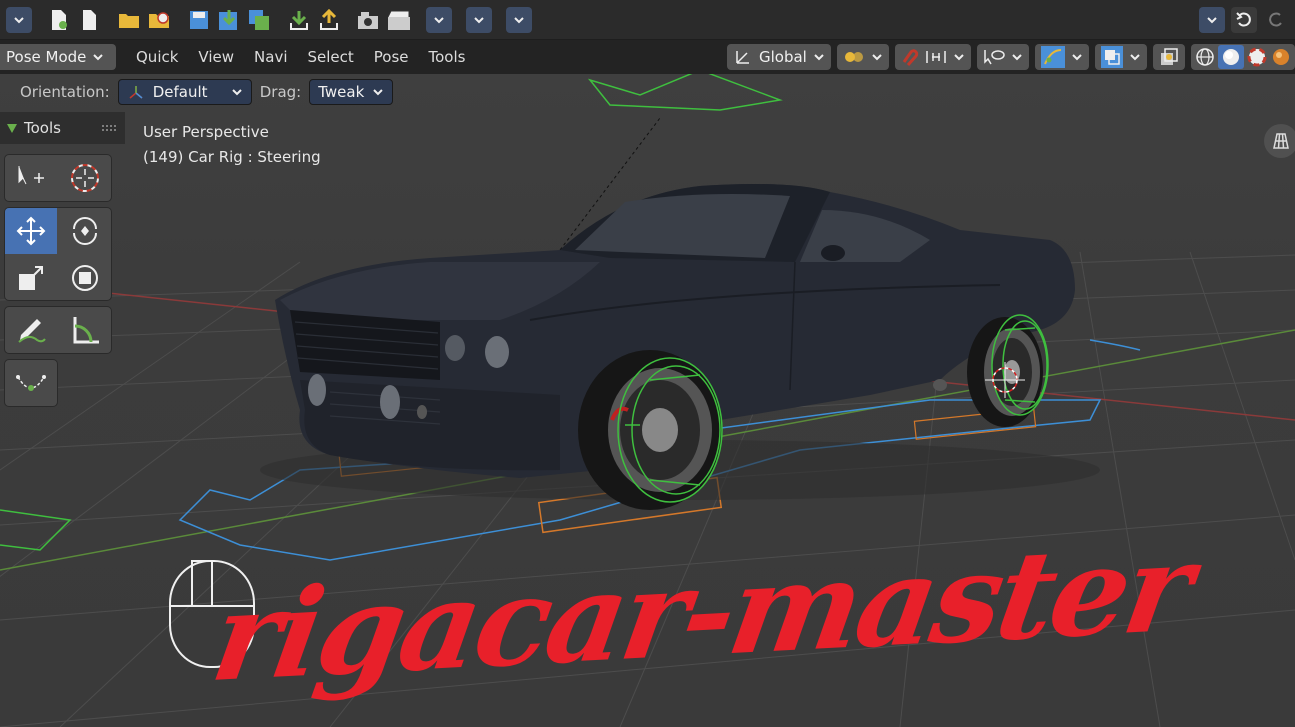 The height and width of the screenshot is (727, 1295). Describe the element at coordinates (910, 57) in the screenshot. I see `magnet-icon` at that location.